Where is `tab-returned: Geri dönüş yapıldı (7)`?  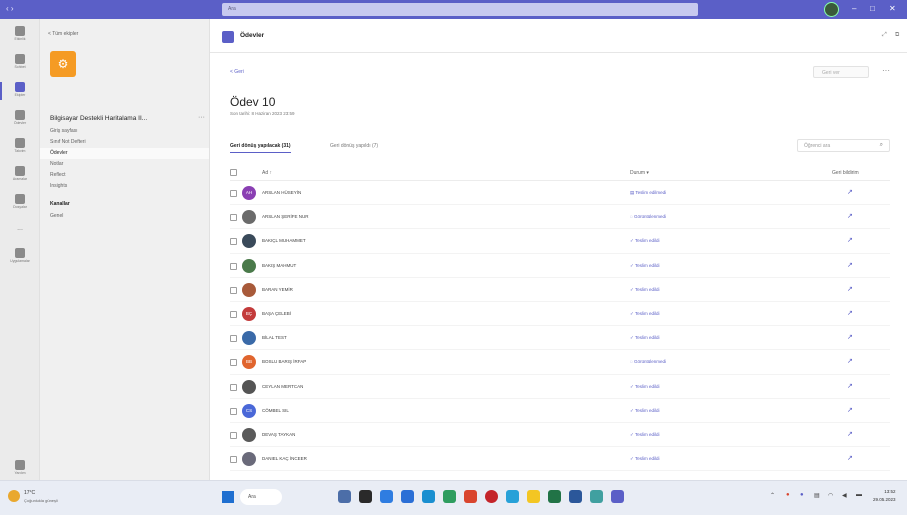
tab-returned: Geri dönüş yapıldı (7) is located at coordinates (354, 146).